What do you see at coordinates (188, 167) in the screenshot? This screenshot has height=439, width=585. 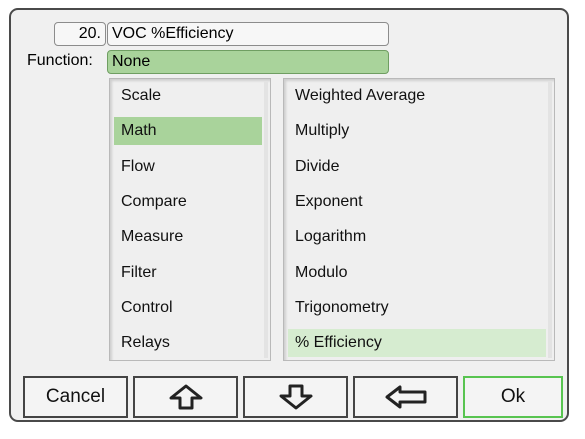 I see `category-list-item: Flow` at bounding box center [188, 167].